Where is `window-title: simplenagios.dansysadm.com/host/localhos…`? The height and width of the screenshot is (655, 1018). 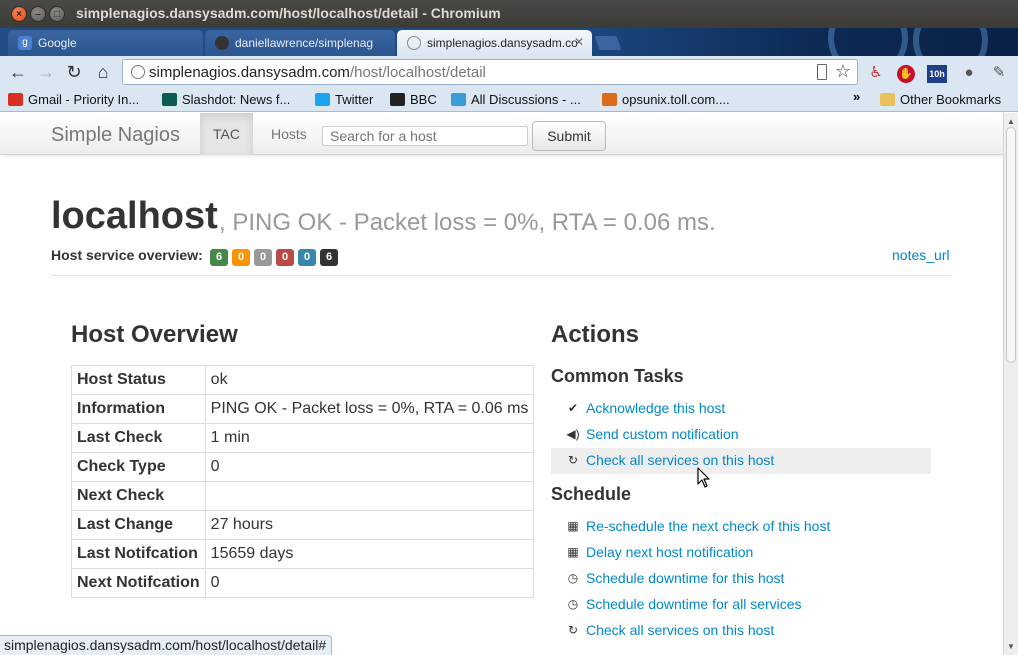 window-title: simplenagios.dansysadm.com/host/localhos… is located at coordinates (288, 13).